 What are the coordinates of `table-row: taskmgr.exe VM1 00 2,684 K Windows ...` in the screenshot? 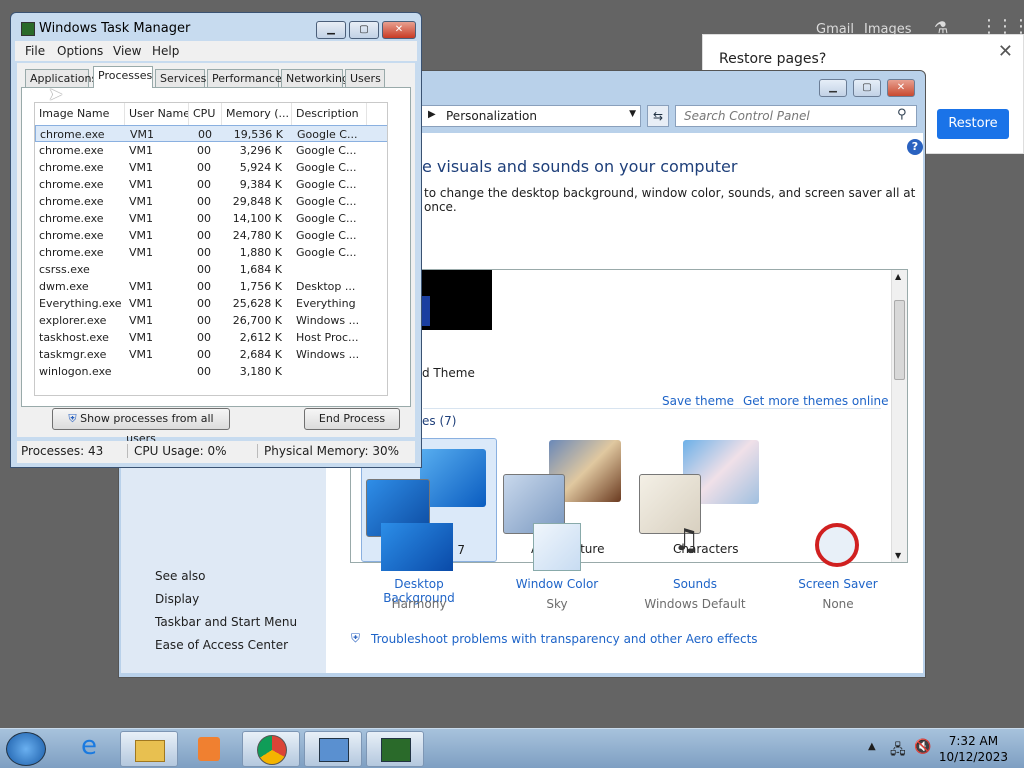 It's located at (211, 354).